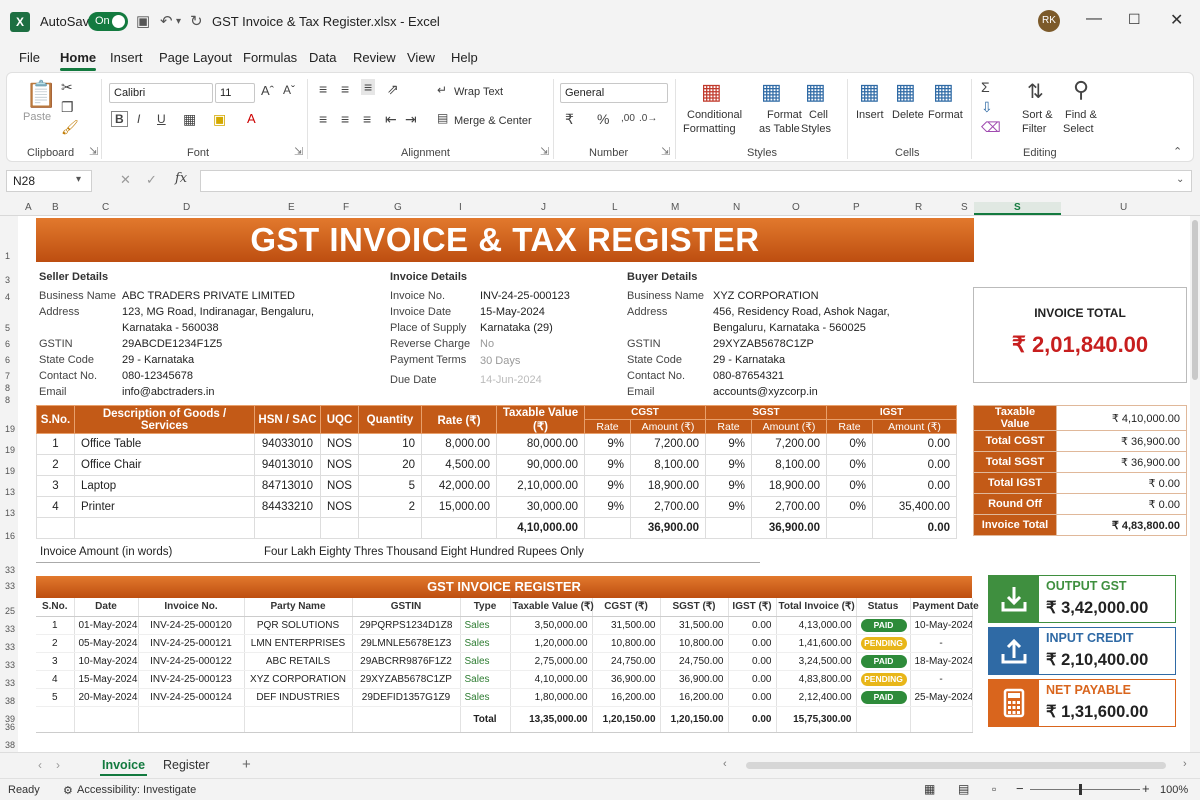  I want to click on close-icon: ✕, so click(1176, 20).